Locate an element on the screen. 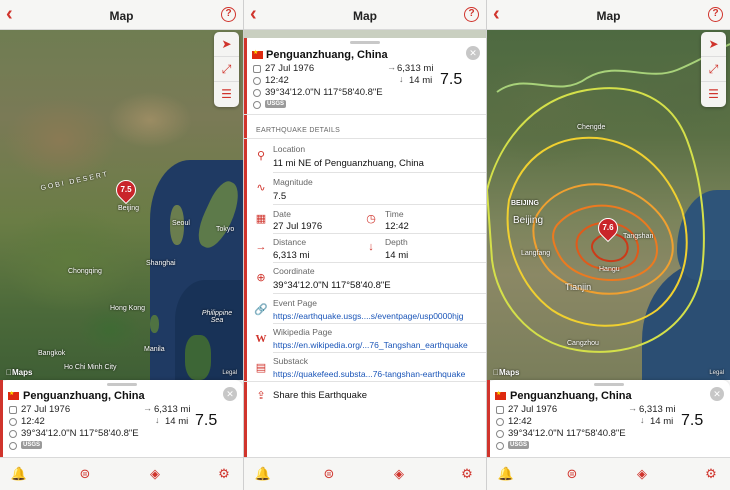 This screenshot has width=730, height=490. apple-maps-logo: Maps is located at coordinates (506, 372).